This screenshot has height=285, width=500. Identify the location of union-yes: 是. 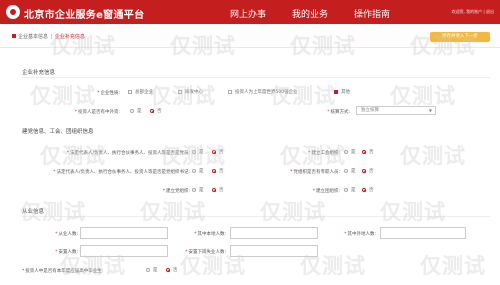
(350, 152).